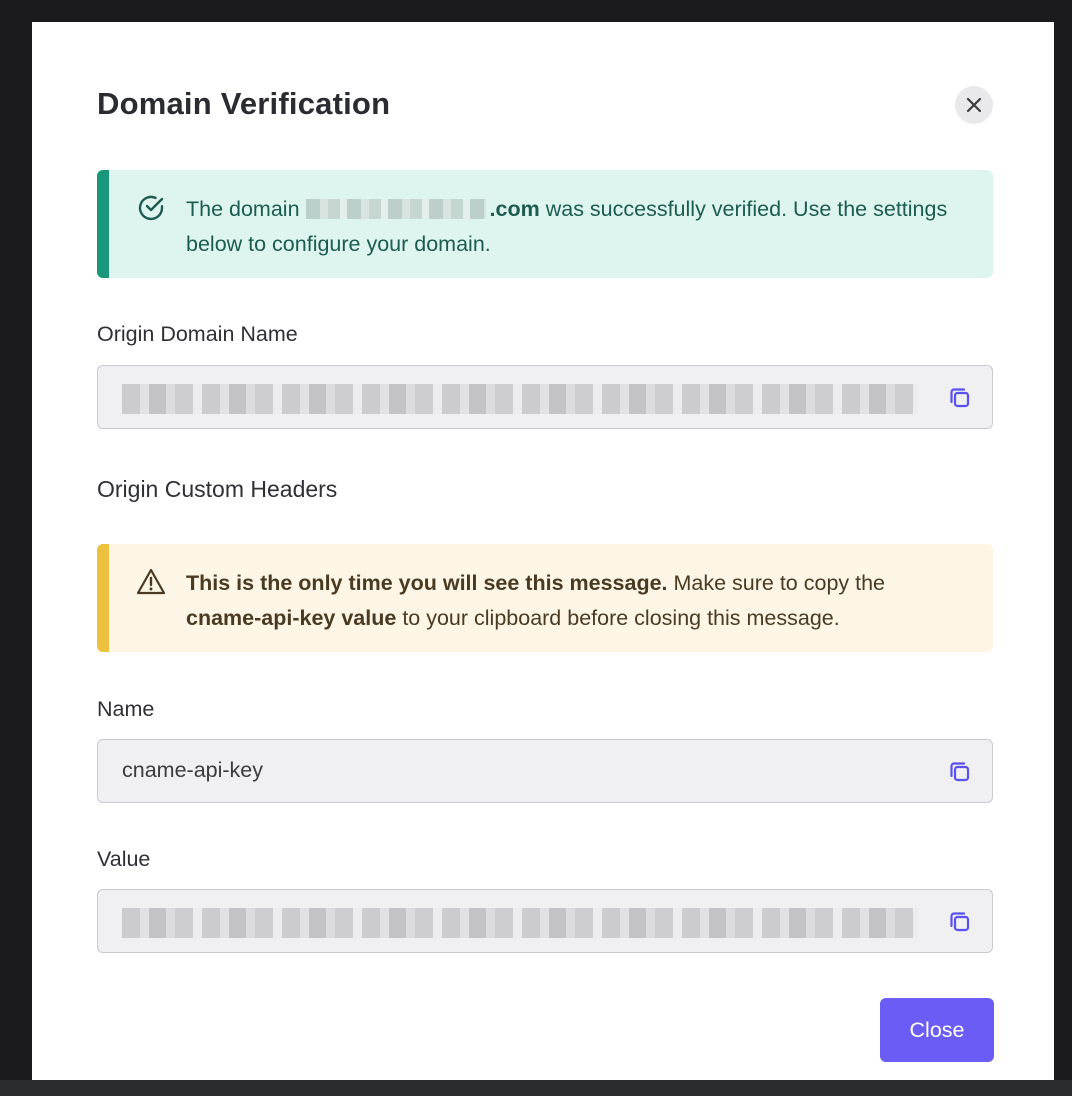 The width and height of the screenshot is (1072, 1096). Describe the element at coordinates (217, 489) in the screenshot. I see `origin-custom-headers-title: Origin Custom Headers` at that location.